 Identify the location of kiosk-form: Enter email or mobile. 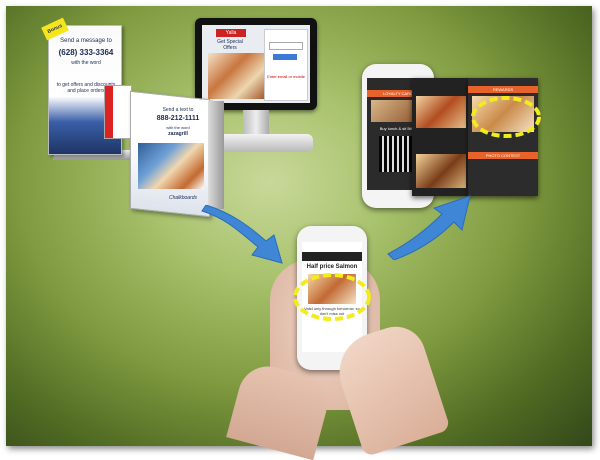
(286, 65).